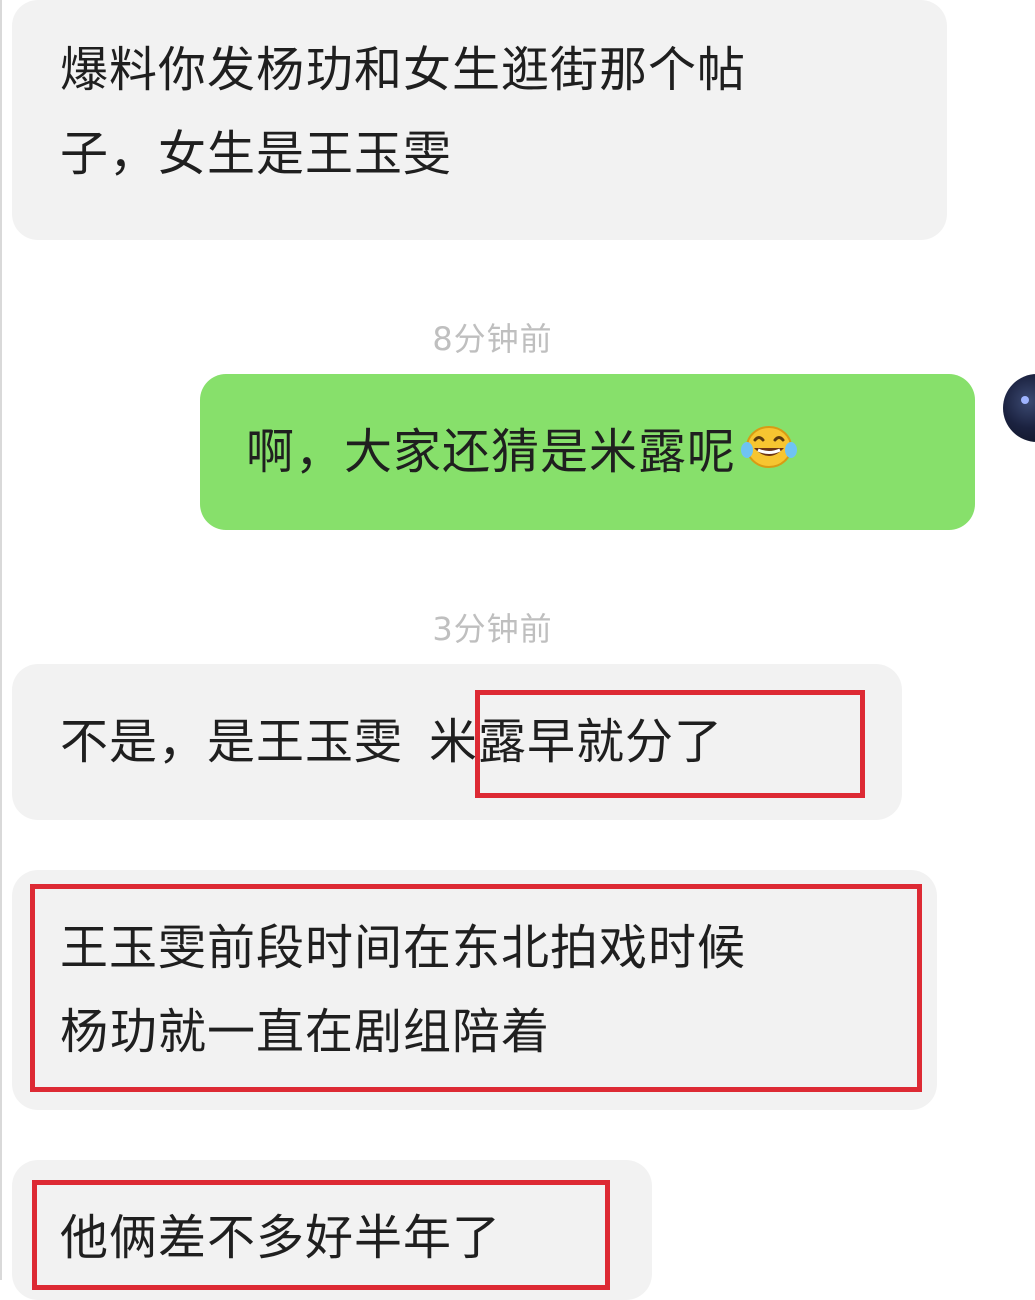  What do you see at coordinates (1019, 408) in the screenshot?
I see `user-avatar` at bounding box center [1019, 408].